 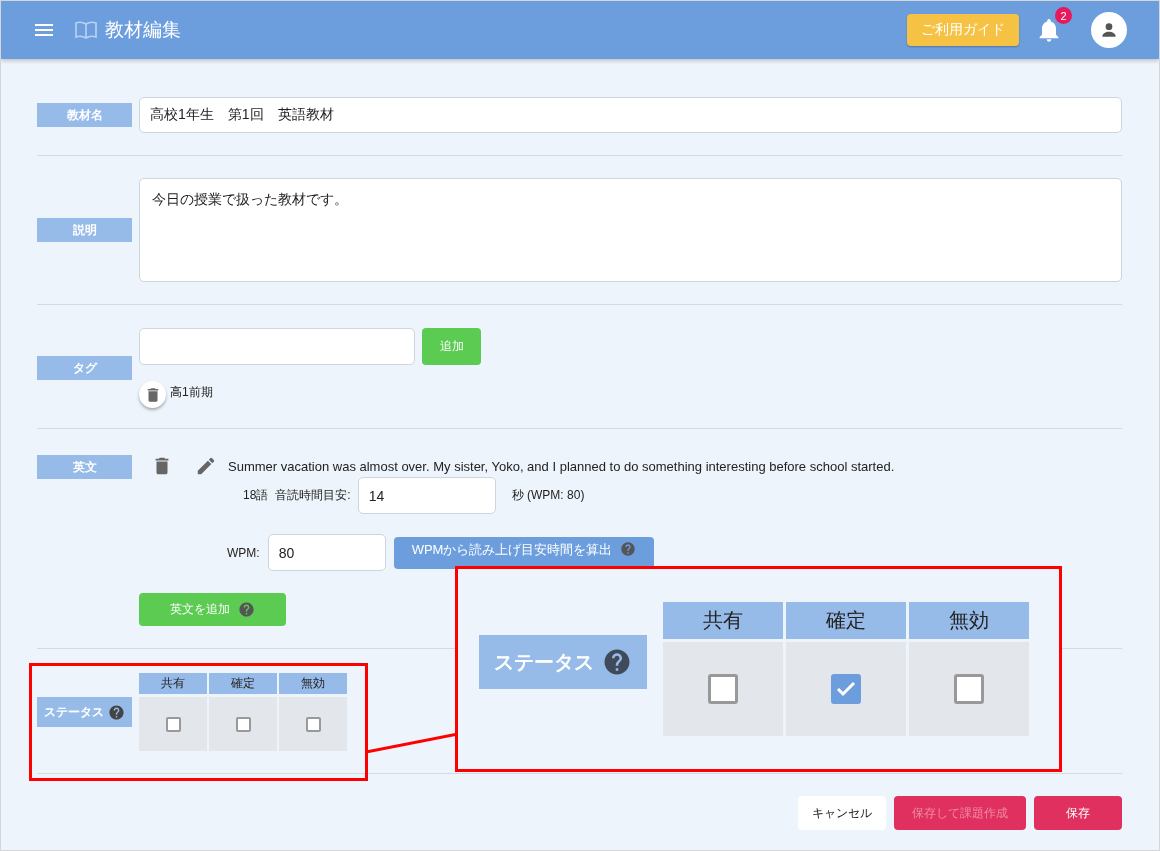 What do you see at coordinates (243, 552) in the screenshot?
I see `wpm-label: WPM:` at bounding box center [243, 552].